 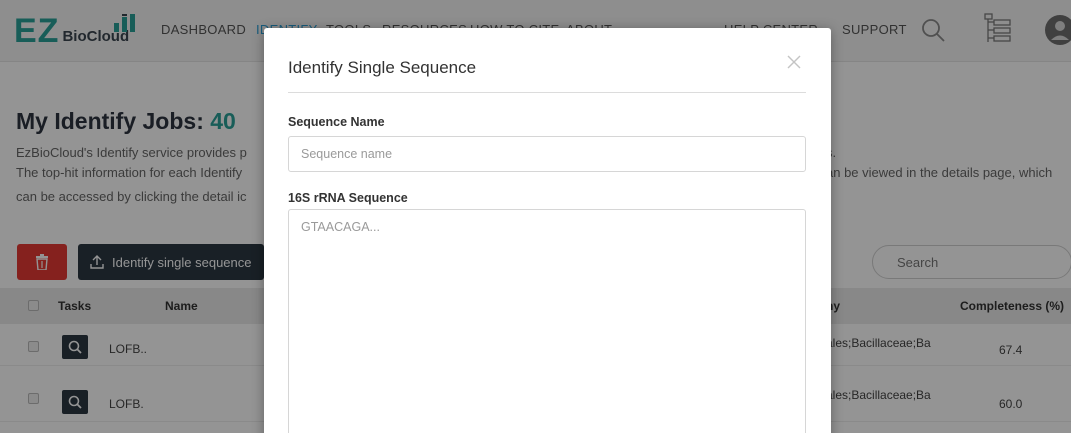 What do you see at coordinates (547, 154) in the screenshot?
I see `sequence-name-input` at bounding box center [547, 154].